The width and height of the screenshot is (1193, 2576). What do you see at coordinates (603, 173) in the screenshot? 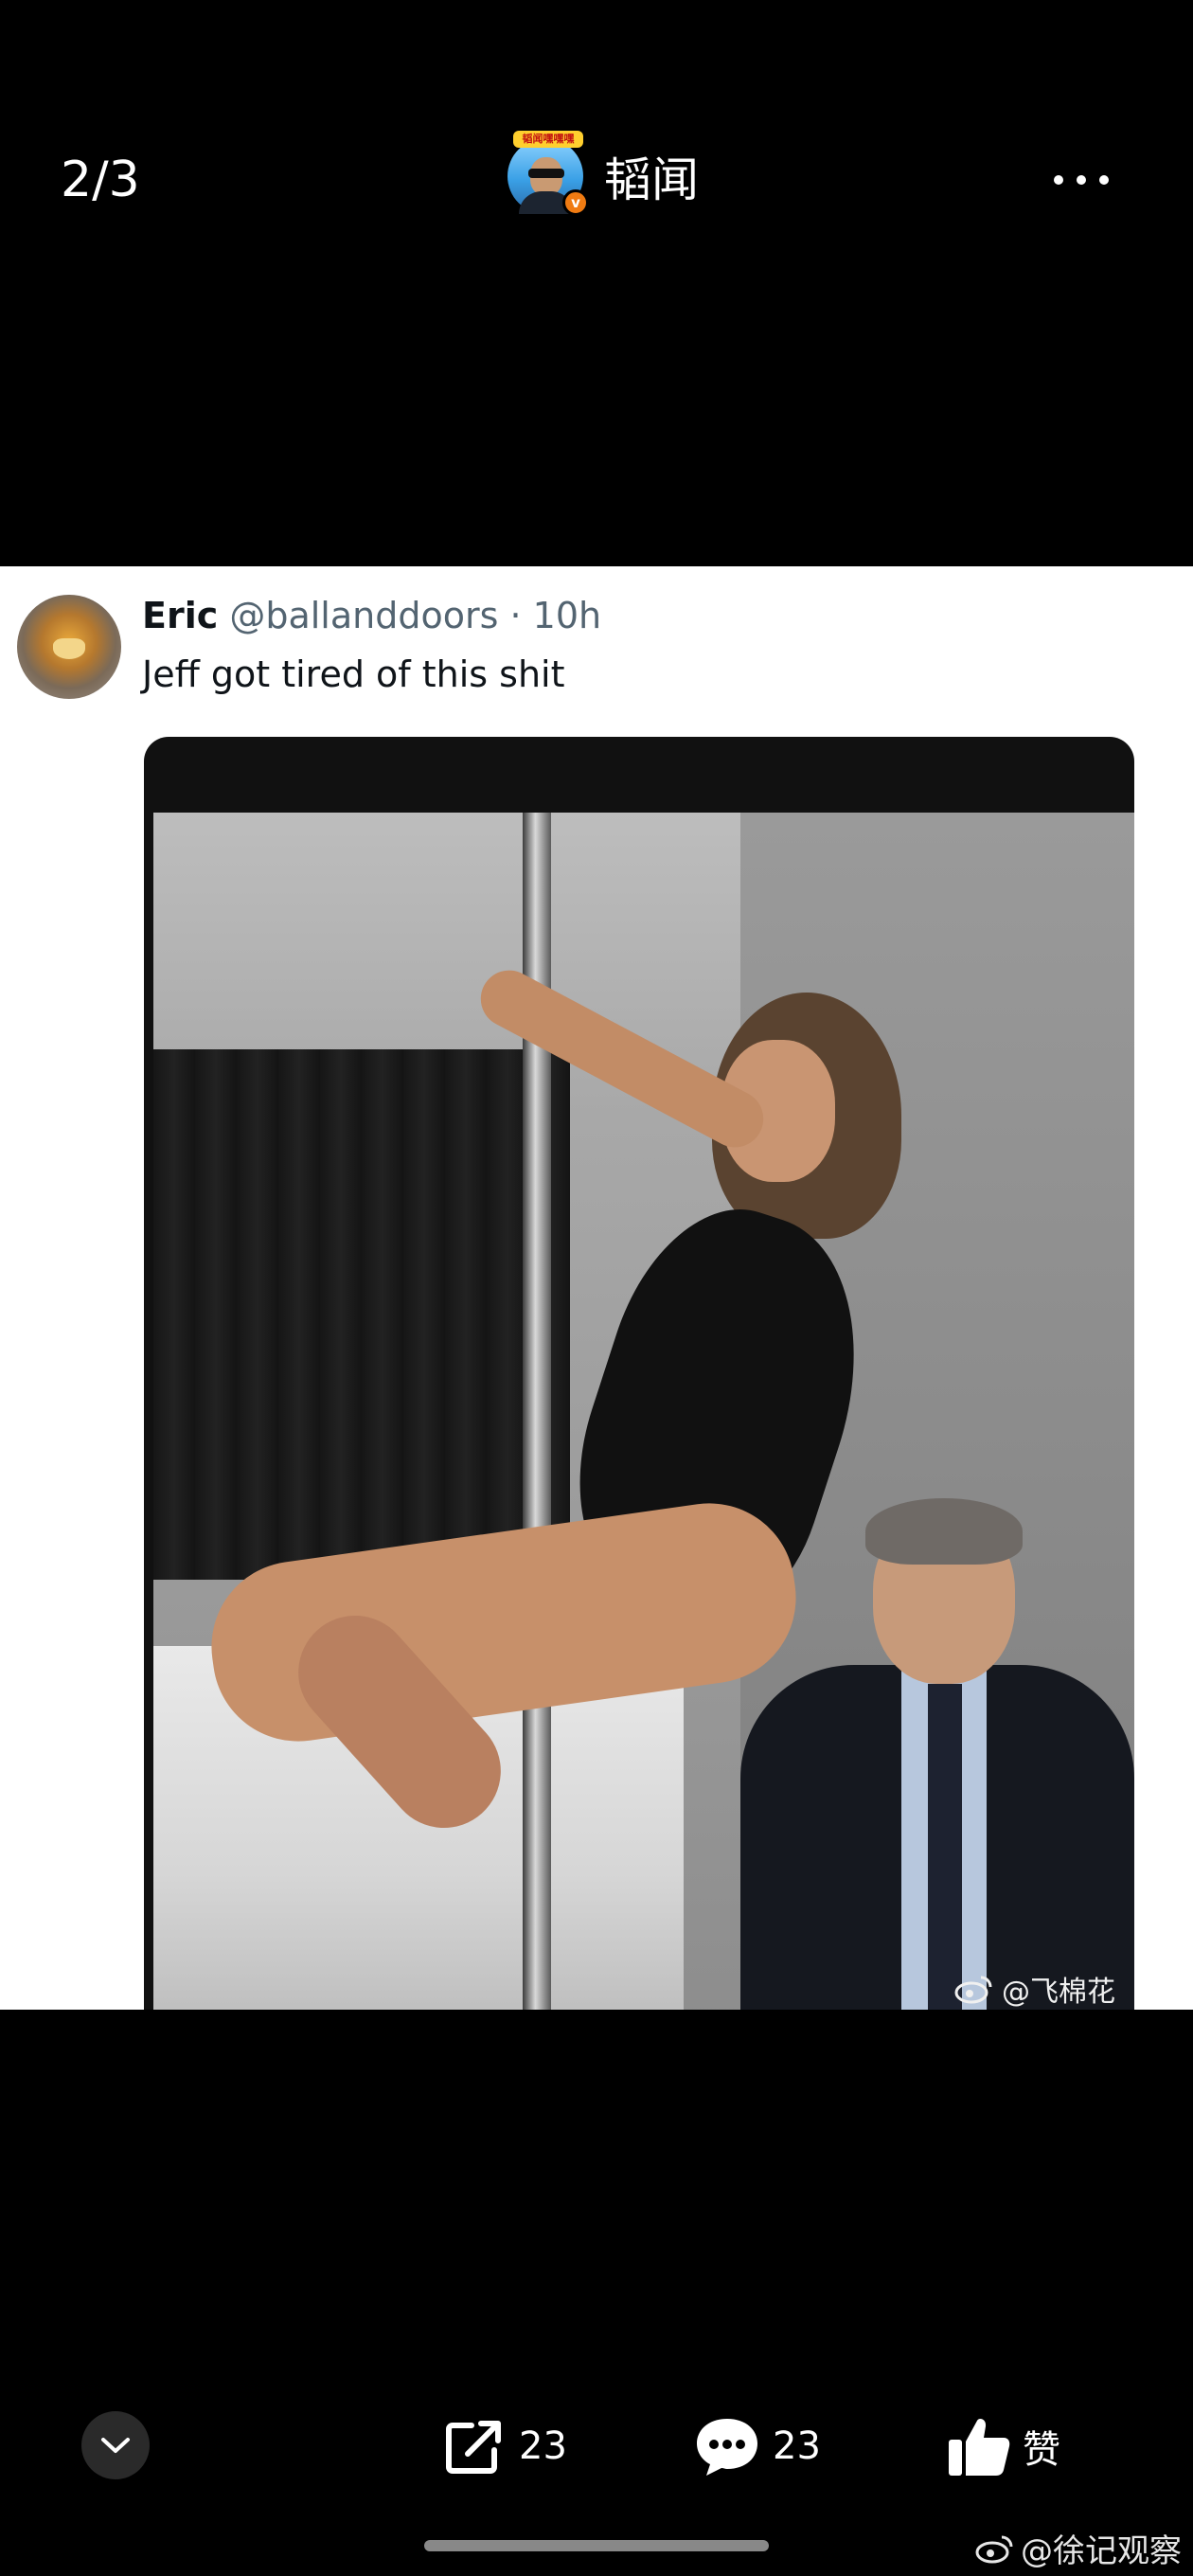
I see `author-info: 韬闻嘿嘿嘿 v 韬闻` at bounding box center [603, 173].